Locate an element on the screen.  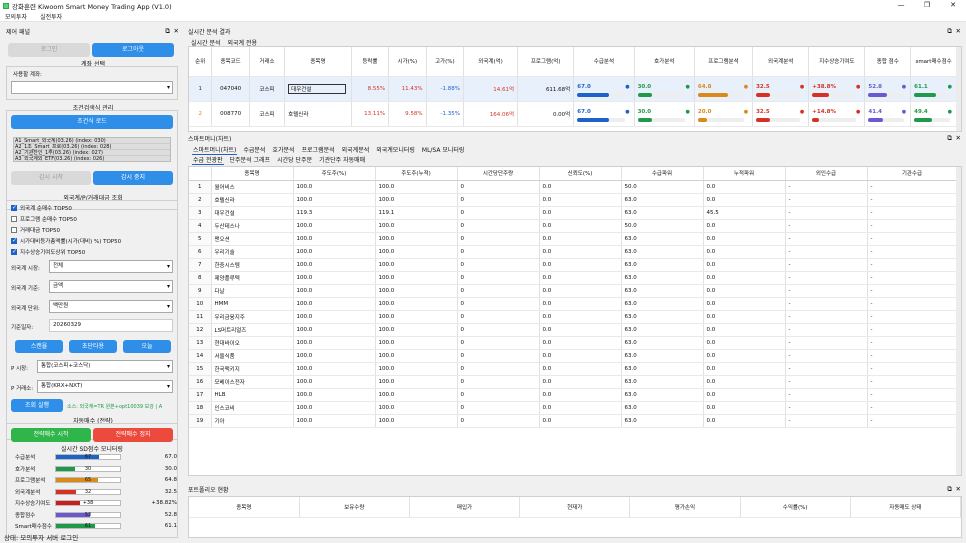
p-exchange-select: 통합(KRX+NXT) ▾ is located at coordinates (105, 386).